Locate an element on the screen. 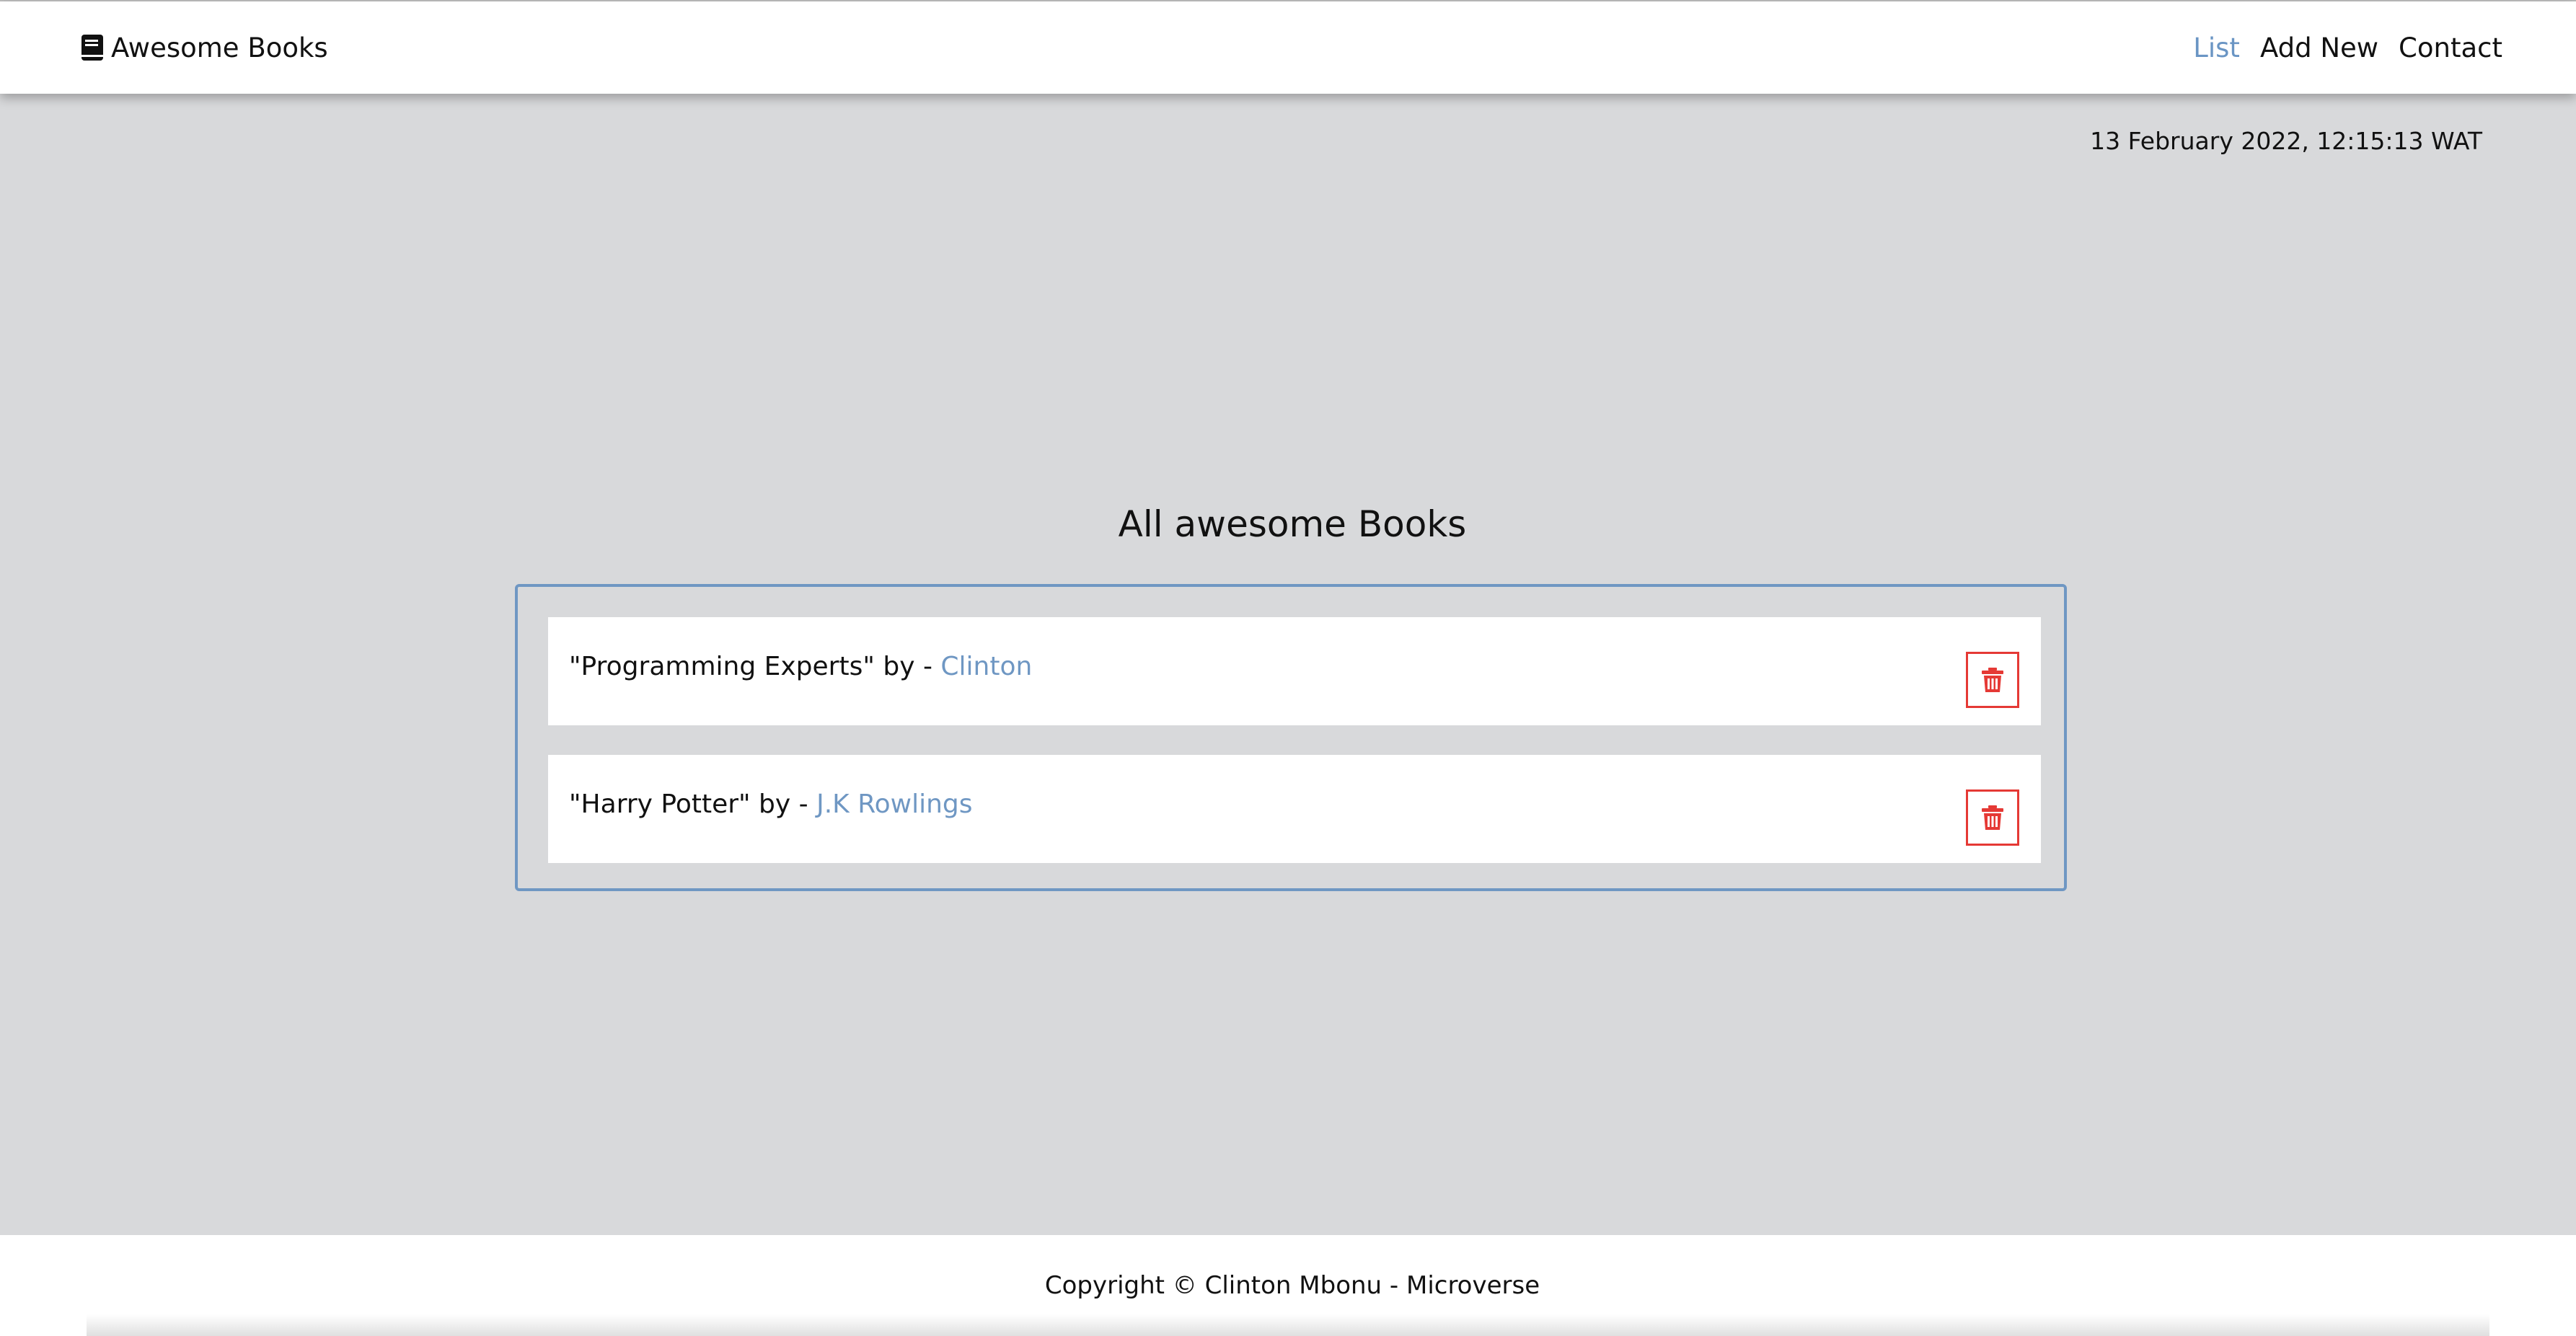 This screenshot has width=2576, height=1336. book-title: "Harry Potter" is located at coordinates (660, 804).